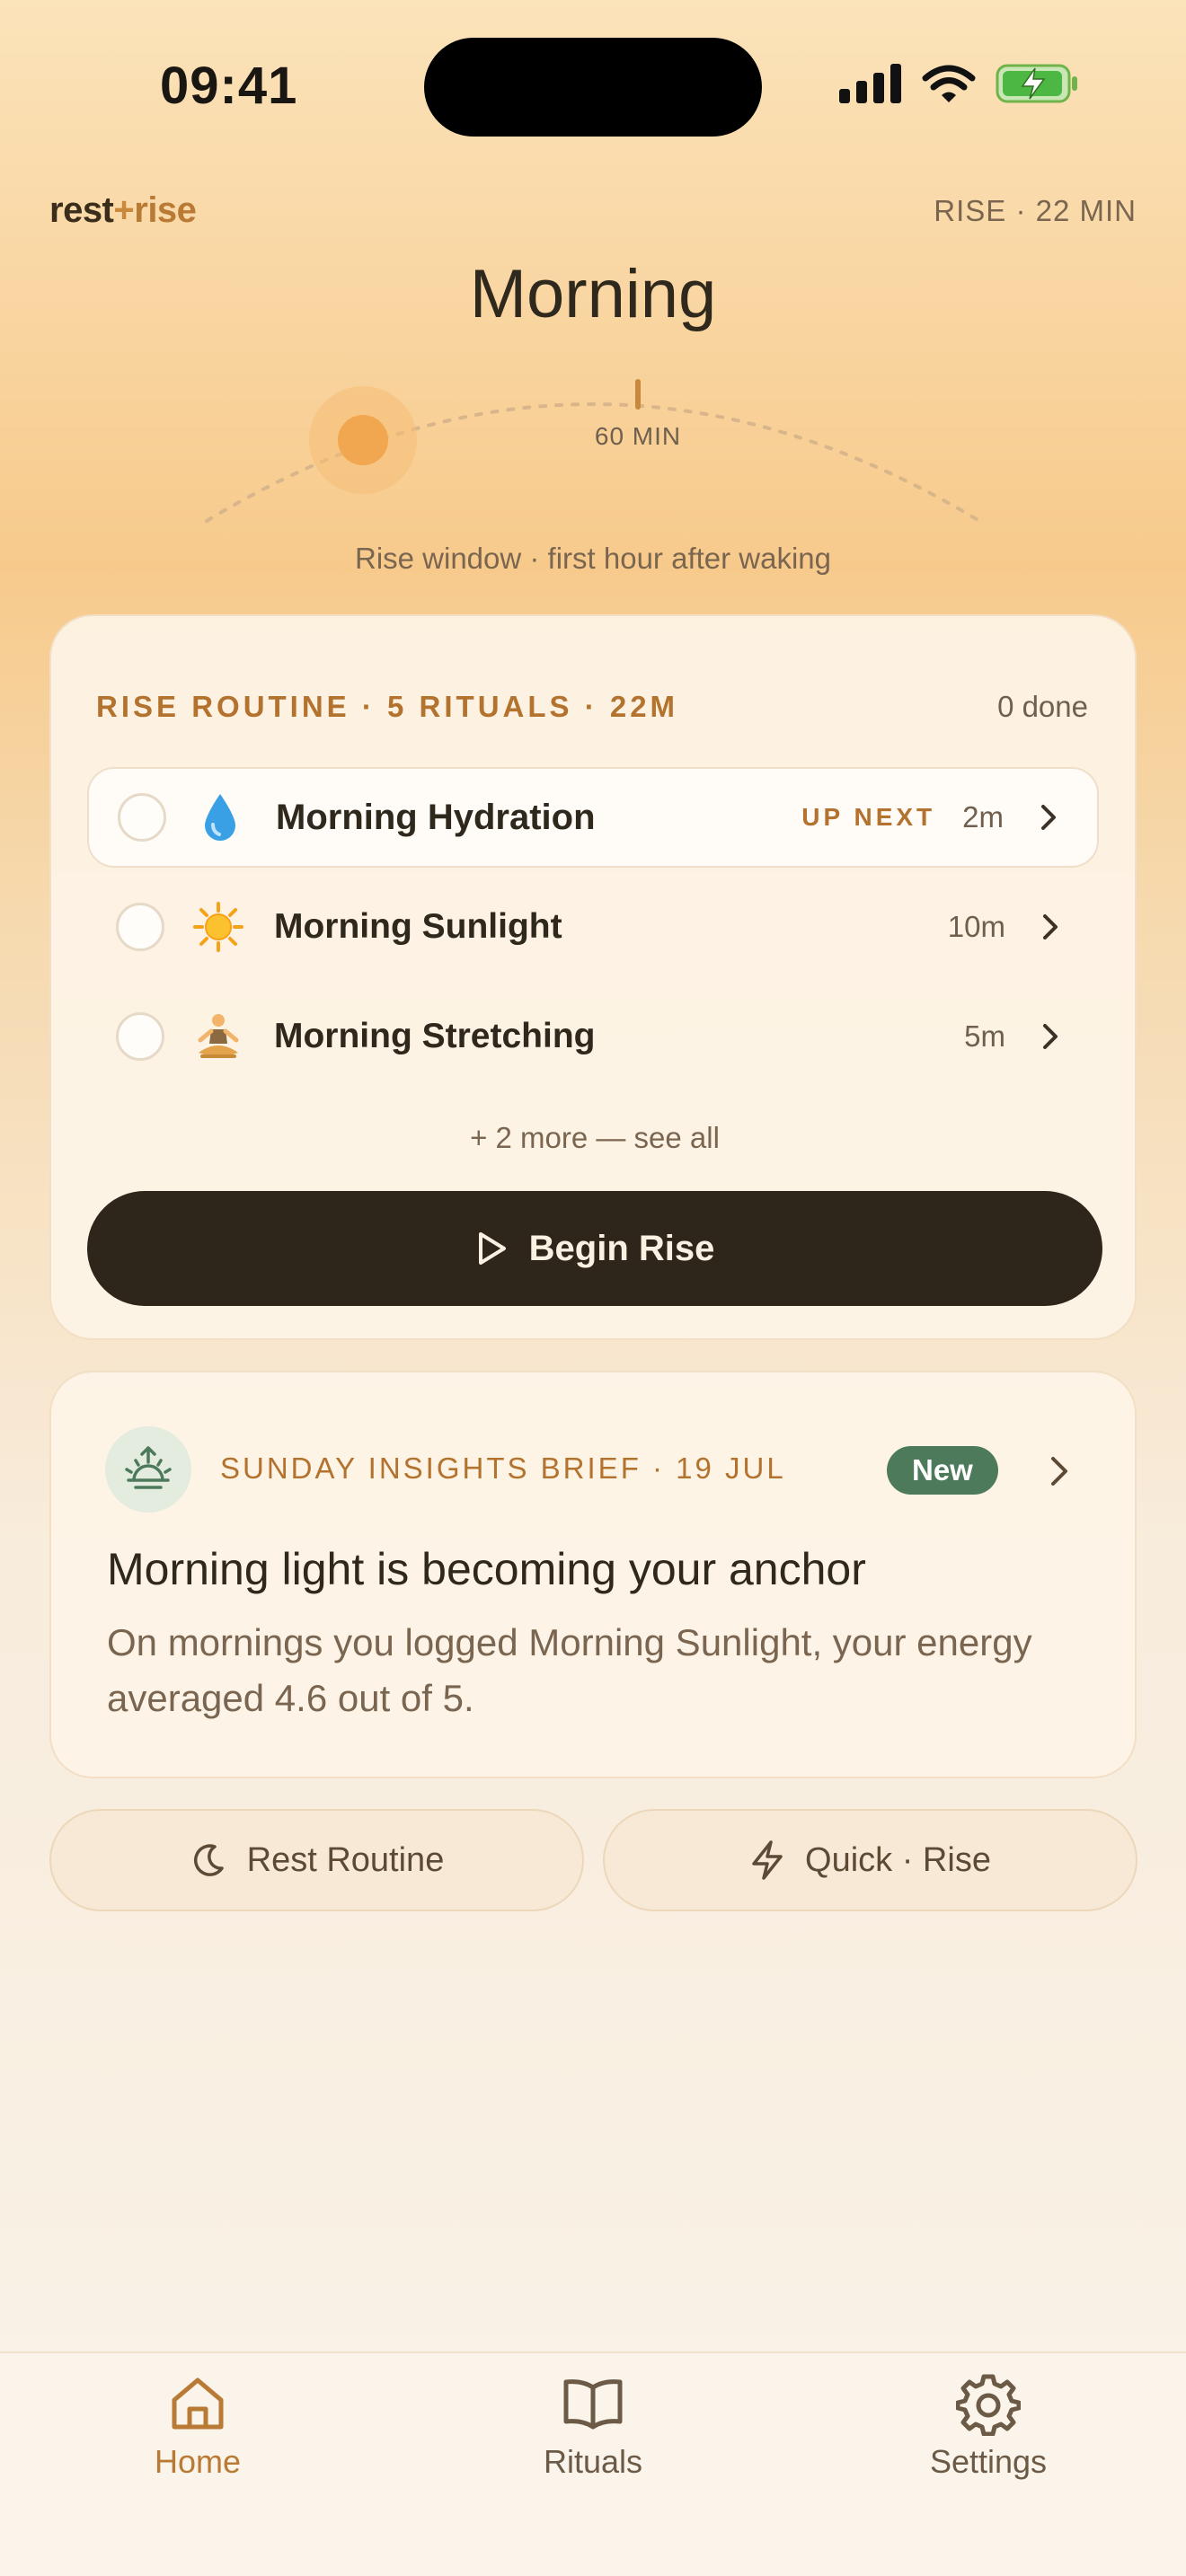 The width and height of the screenshot is (1186, 2576). Describe the element at coordinates (593, 458) in the screenshot. I see `rise-window-arc` at that location.